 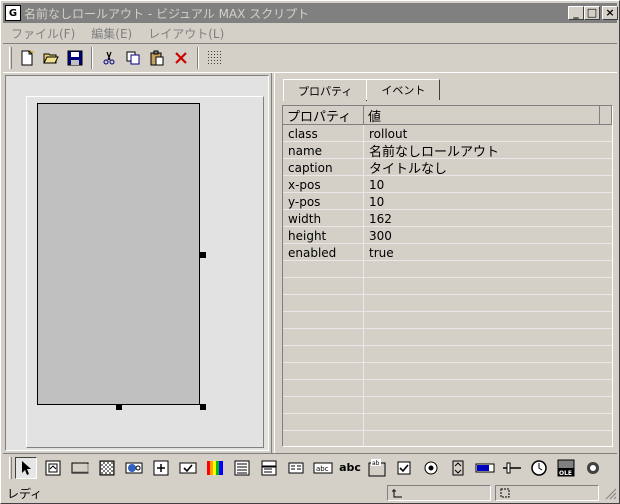 I want to click on control-palette: abc abc ab OLE, so click(x=310, y=467).